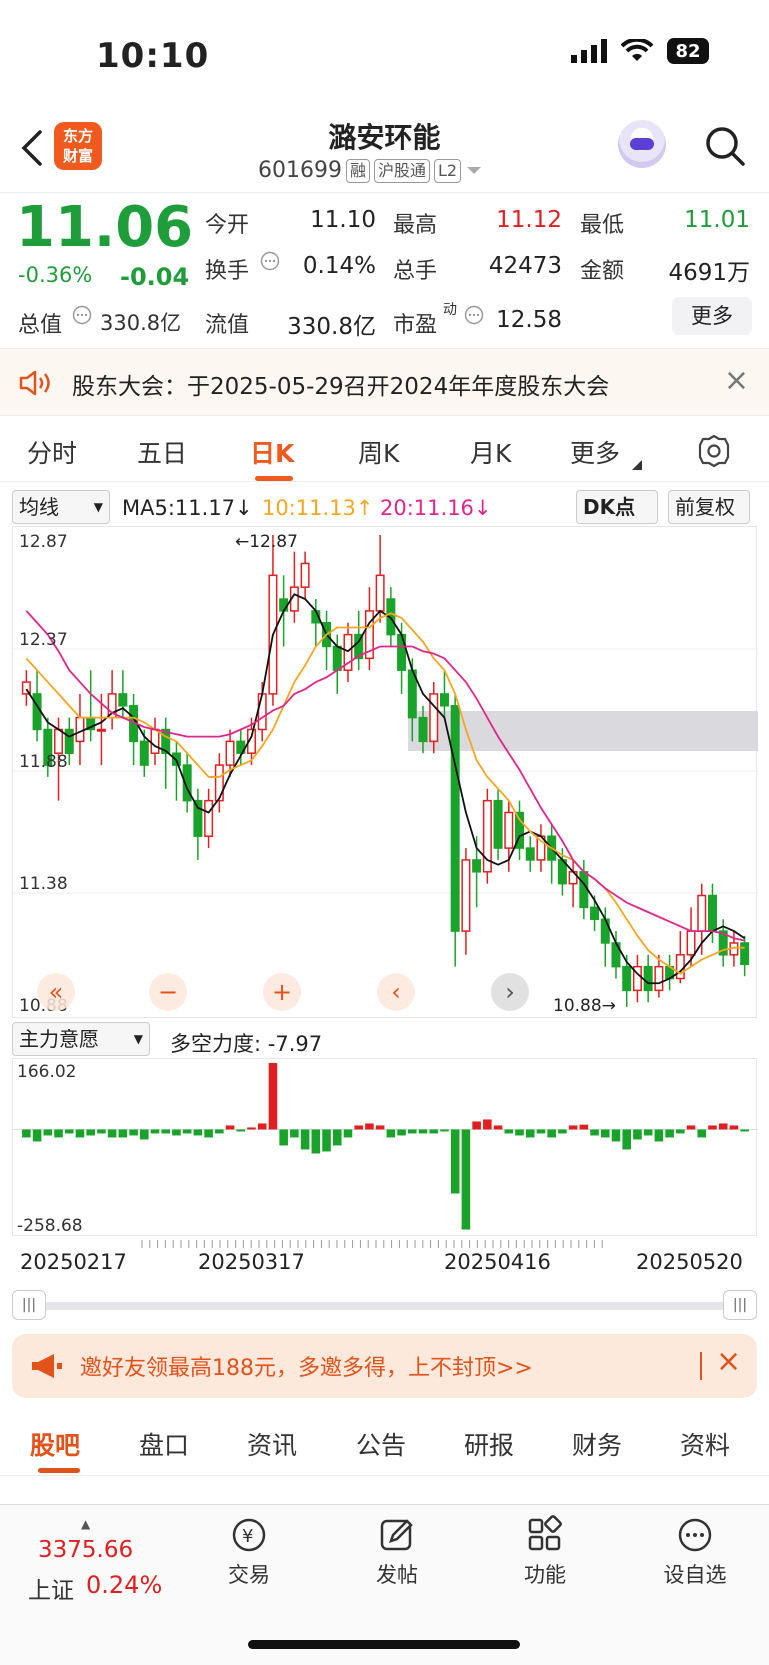 This screenshot has height=1665, width=769. What do you see at coordinates (29, 1305) in the screenshot?
I see `range-handle-left: |||` at bounding box center [29, 1305].